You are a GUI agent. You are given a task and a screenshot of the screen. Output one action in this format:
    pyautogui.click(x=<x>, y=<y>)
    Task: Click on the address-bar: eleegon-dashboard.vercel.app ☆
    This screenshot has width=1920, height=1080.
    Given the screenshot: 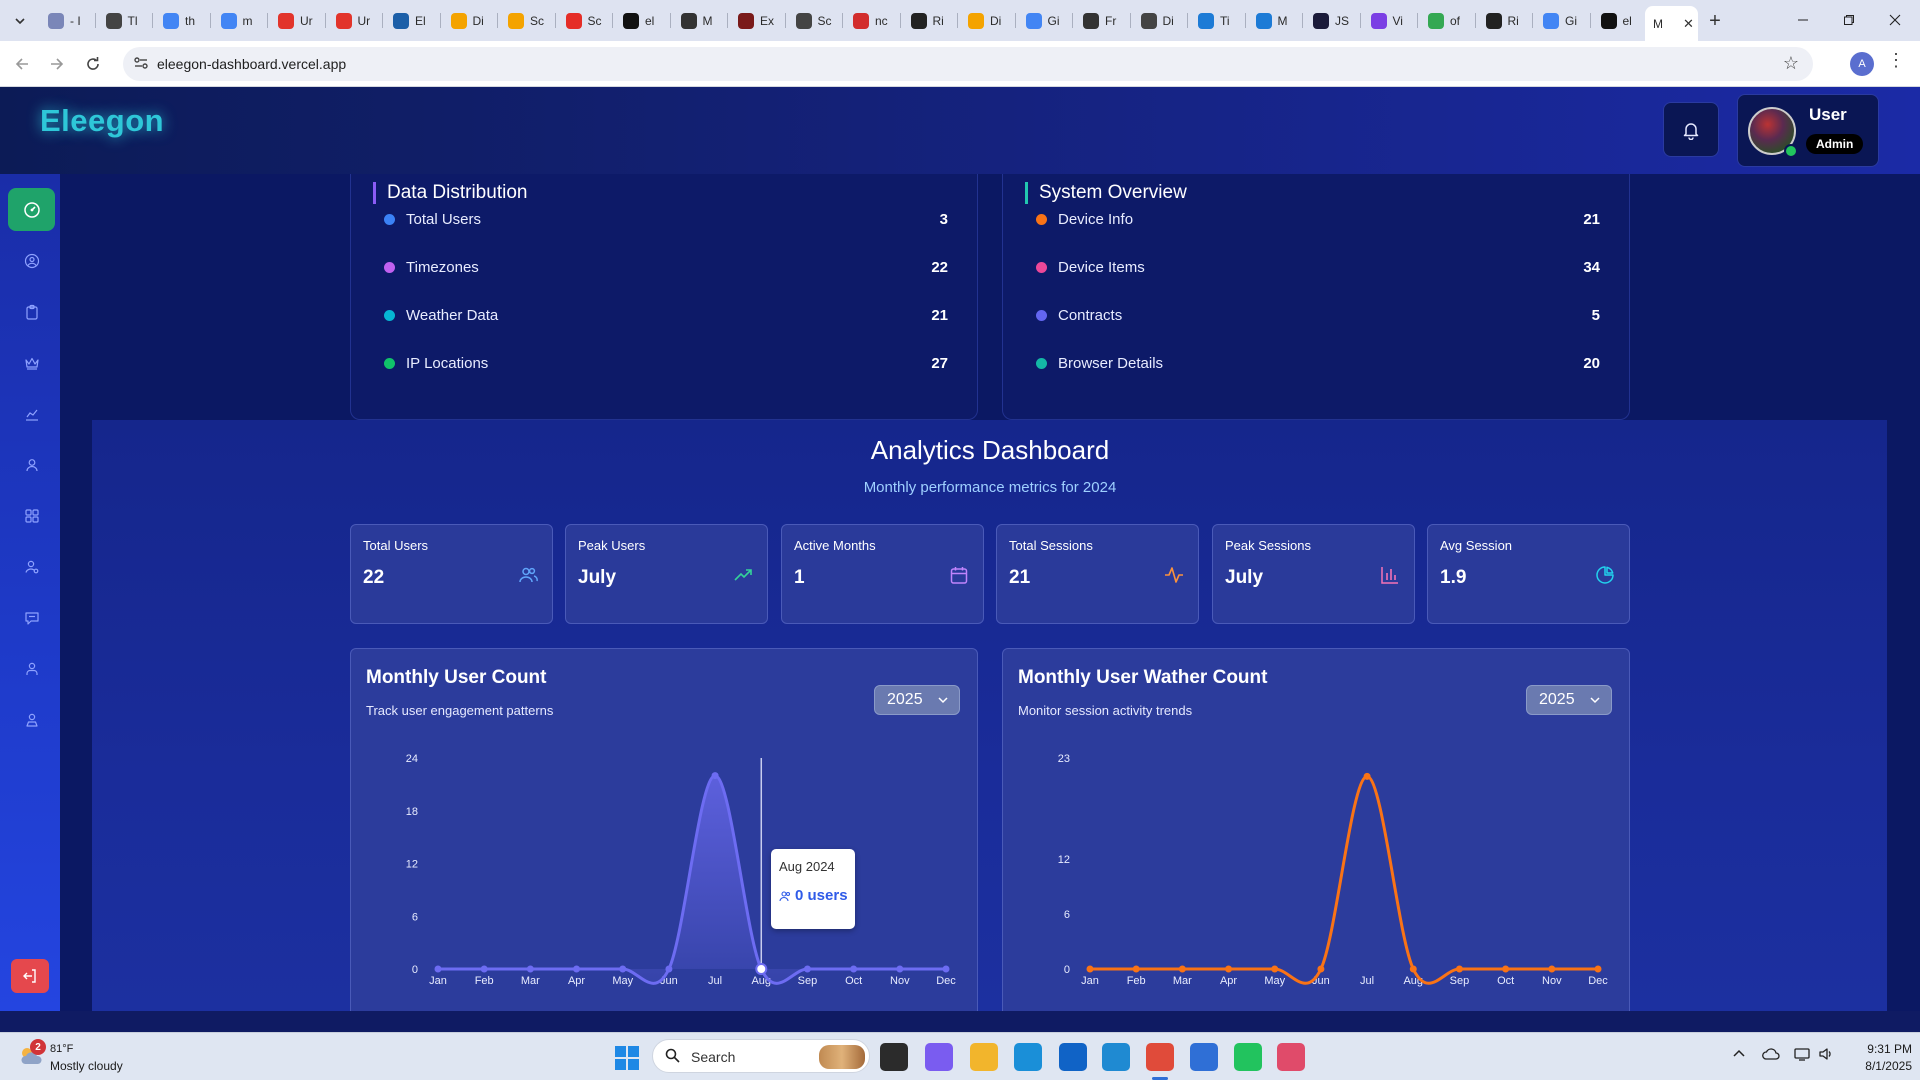 What is the action you would take?
    pyautogui.click(x=968, y=64)
    